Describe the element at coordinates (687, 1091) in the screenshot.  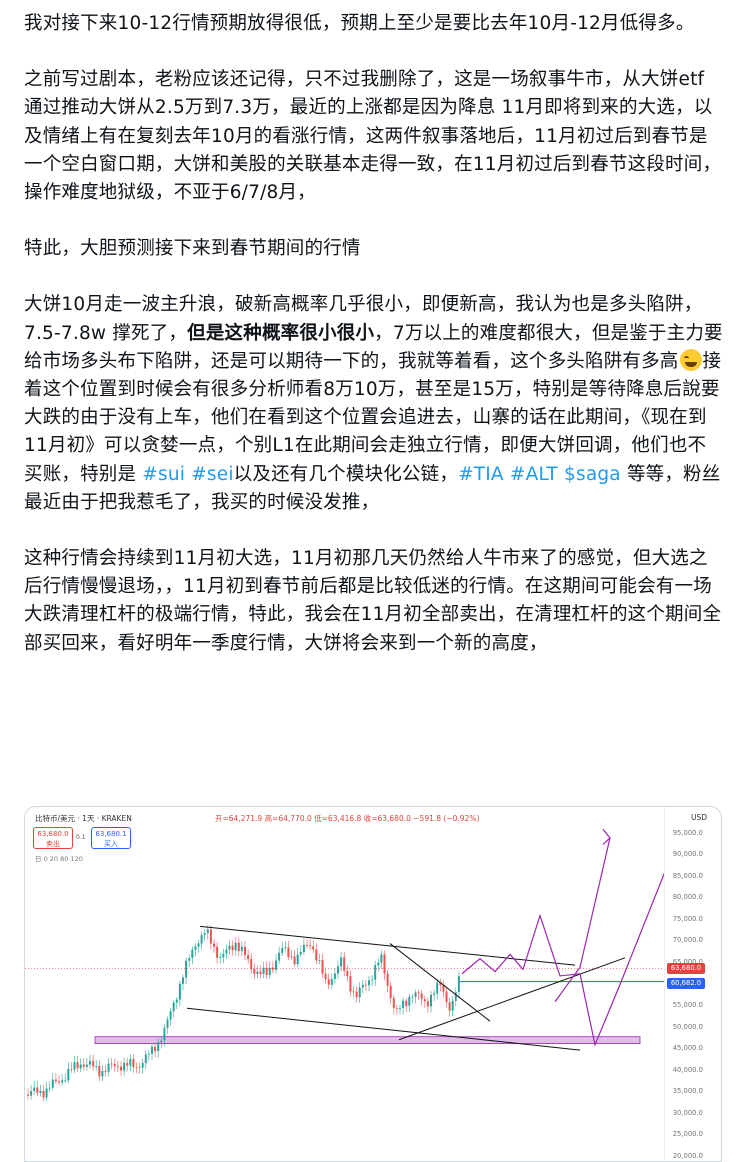
I see `y-tick-label: 35,000.0` at that location.